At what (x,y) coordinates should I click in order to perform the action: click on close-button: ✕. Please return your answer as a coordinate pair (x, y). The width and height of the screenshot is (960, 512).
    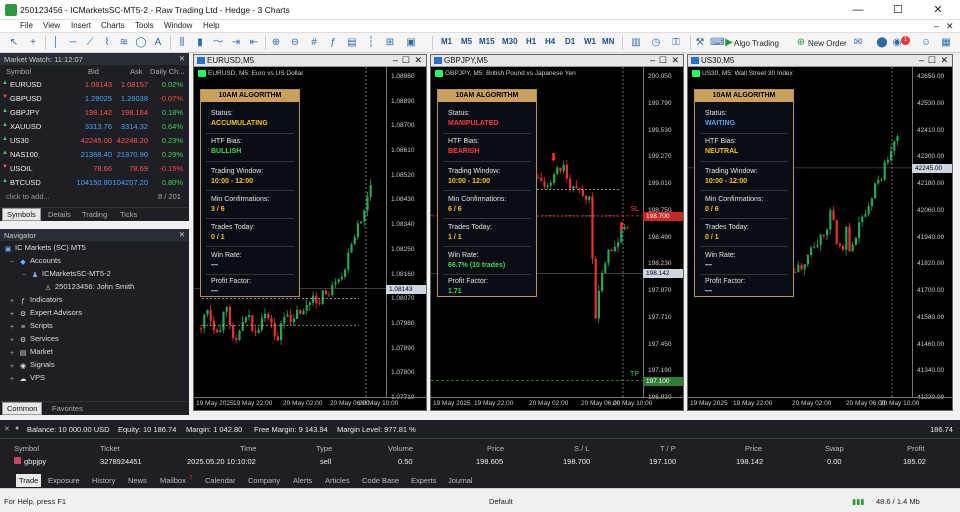
    Looking at the image, I should click on (938, 10).